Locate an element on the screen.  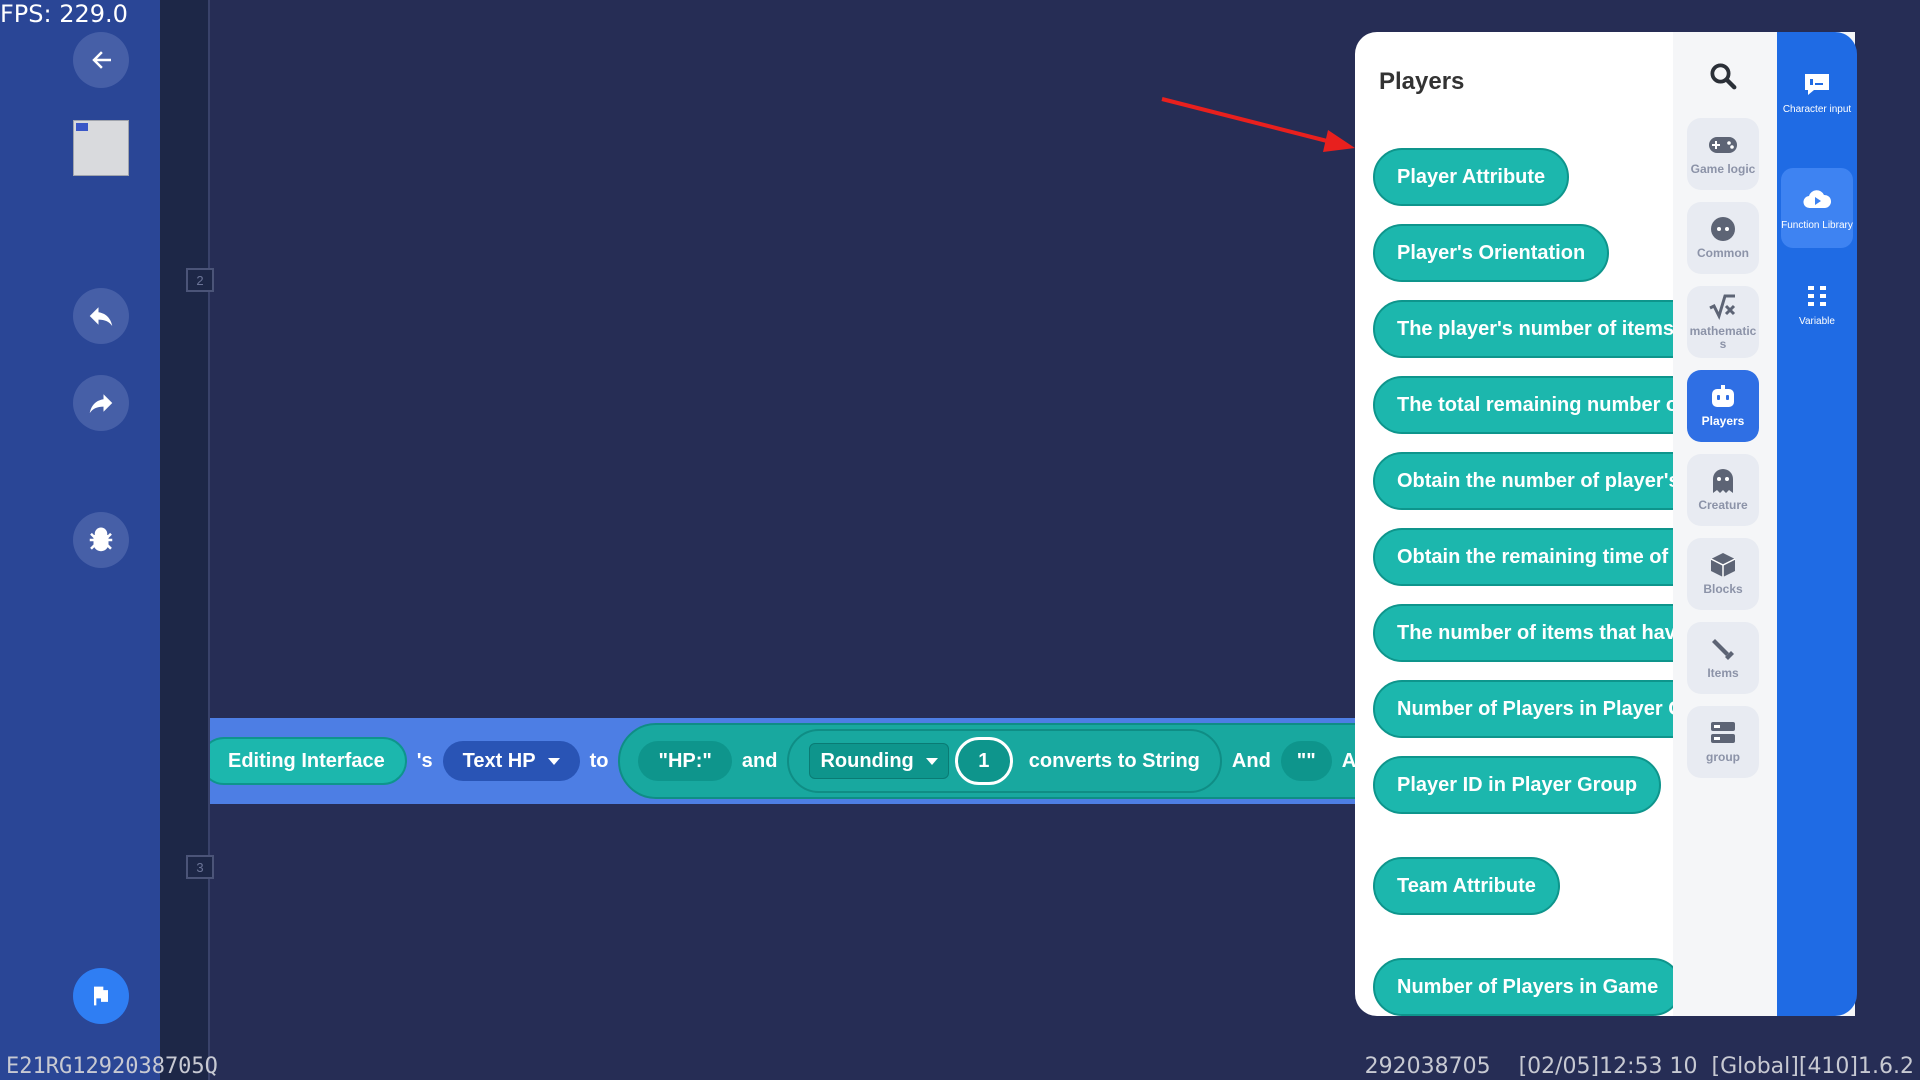
block-total-remaining: The total remaining number of is located at coordinates (1523, 405).